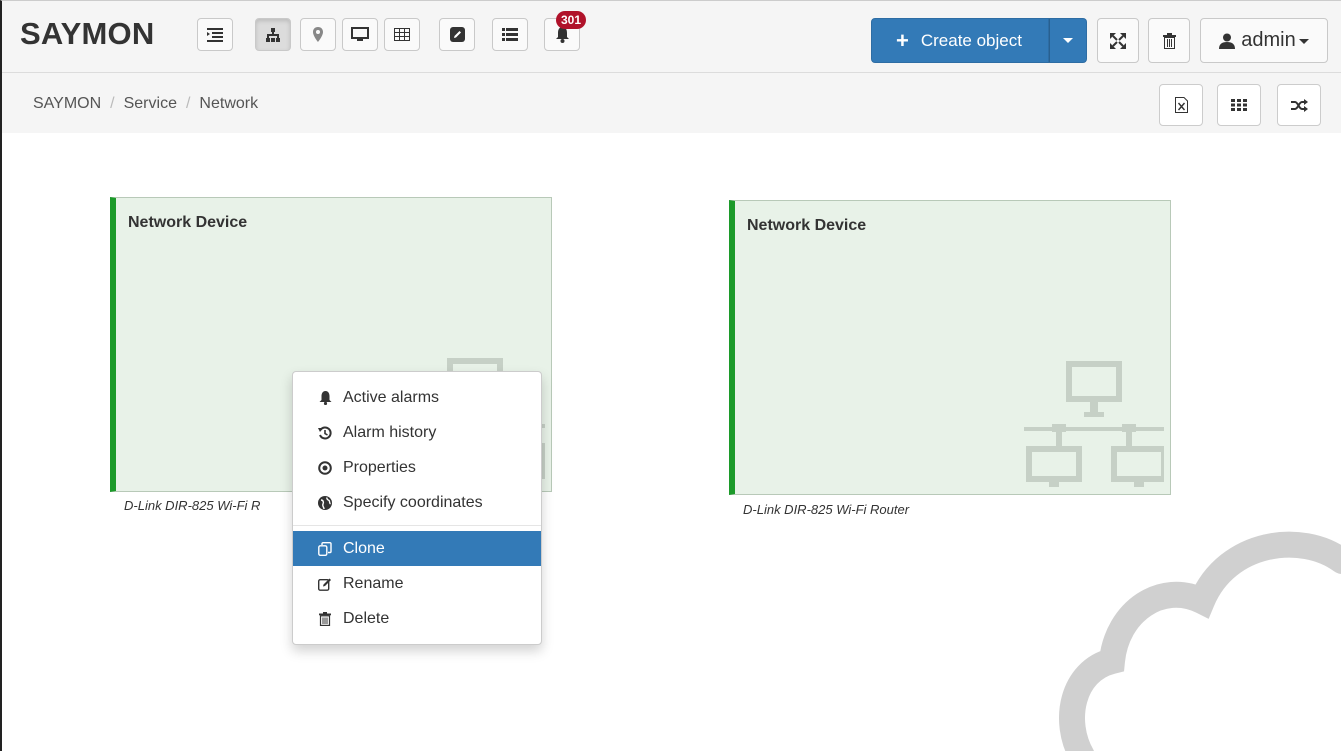  I want to click on edit-mode-button, so click(457, 34).